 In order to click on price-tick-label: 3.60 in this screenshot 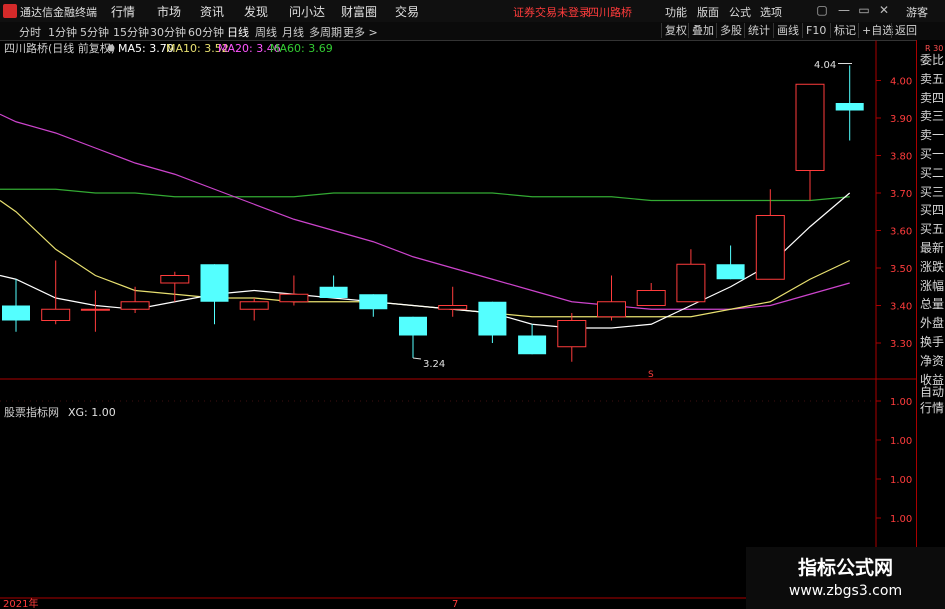, I will do `click(901, 232)`.